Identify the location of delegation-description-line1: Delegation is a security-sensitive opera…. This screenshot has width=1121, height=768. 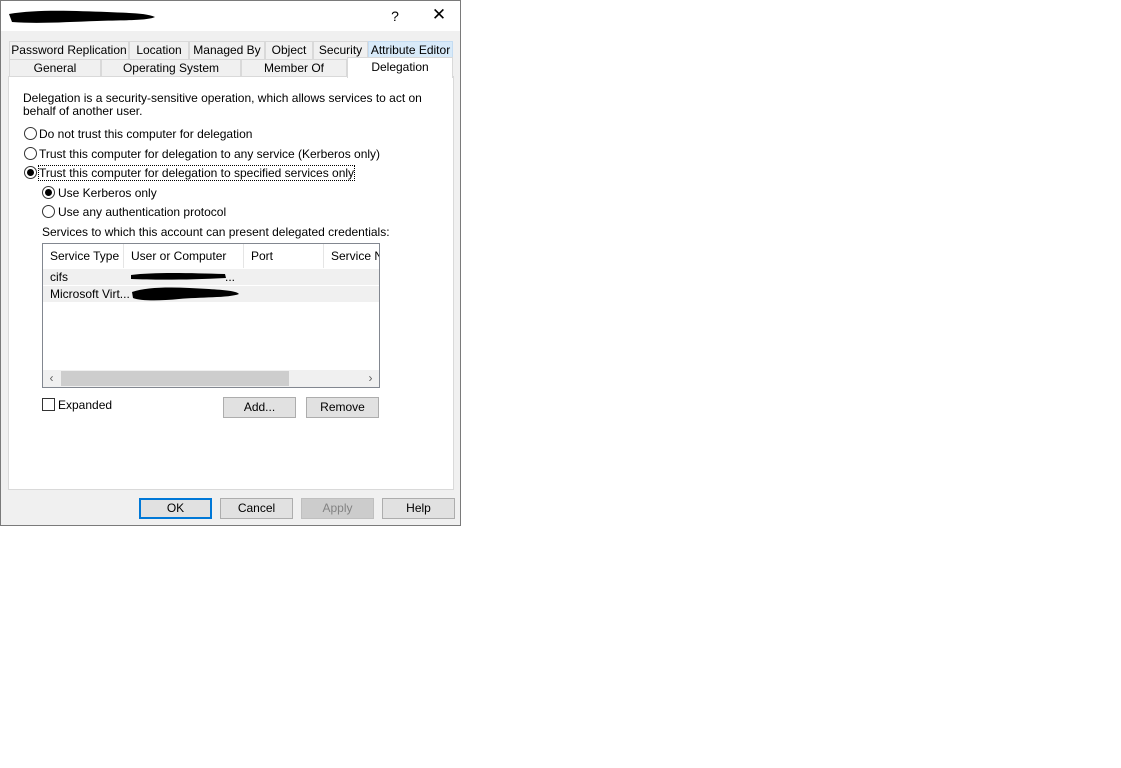
(222, 98).